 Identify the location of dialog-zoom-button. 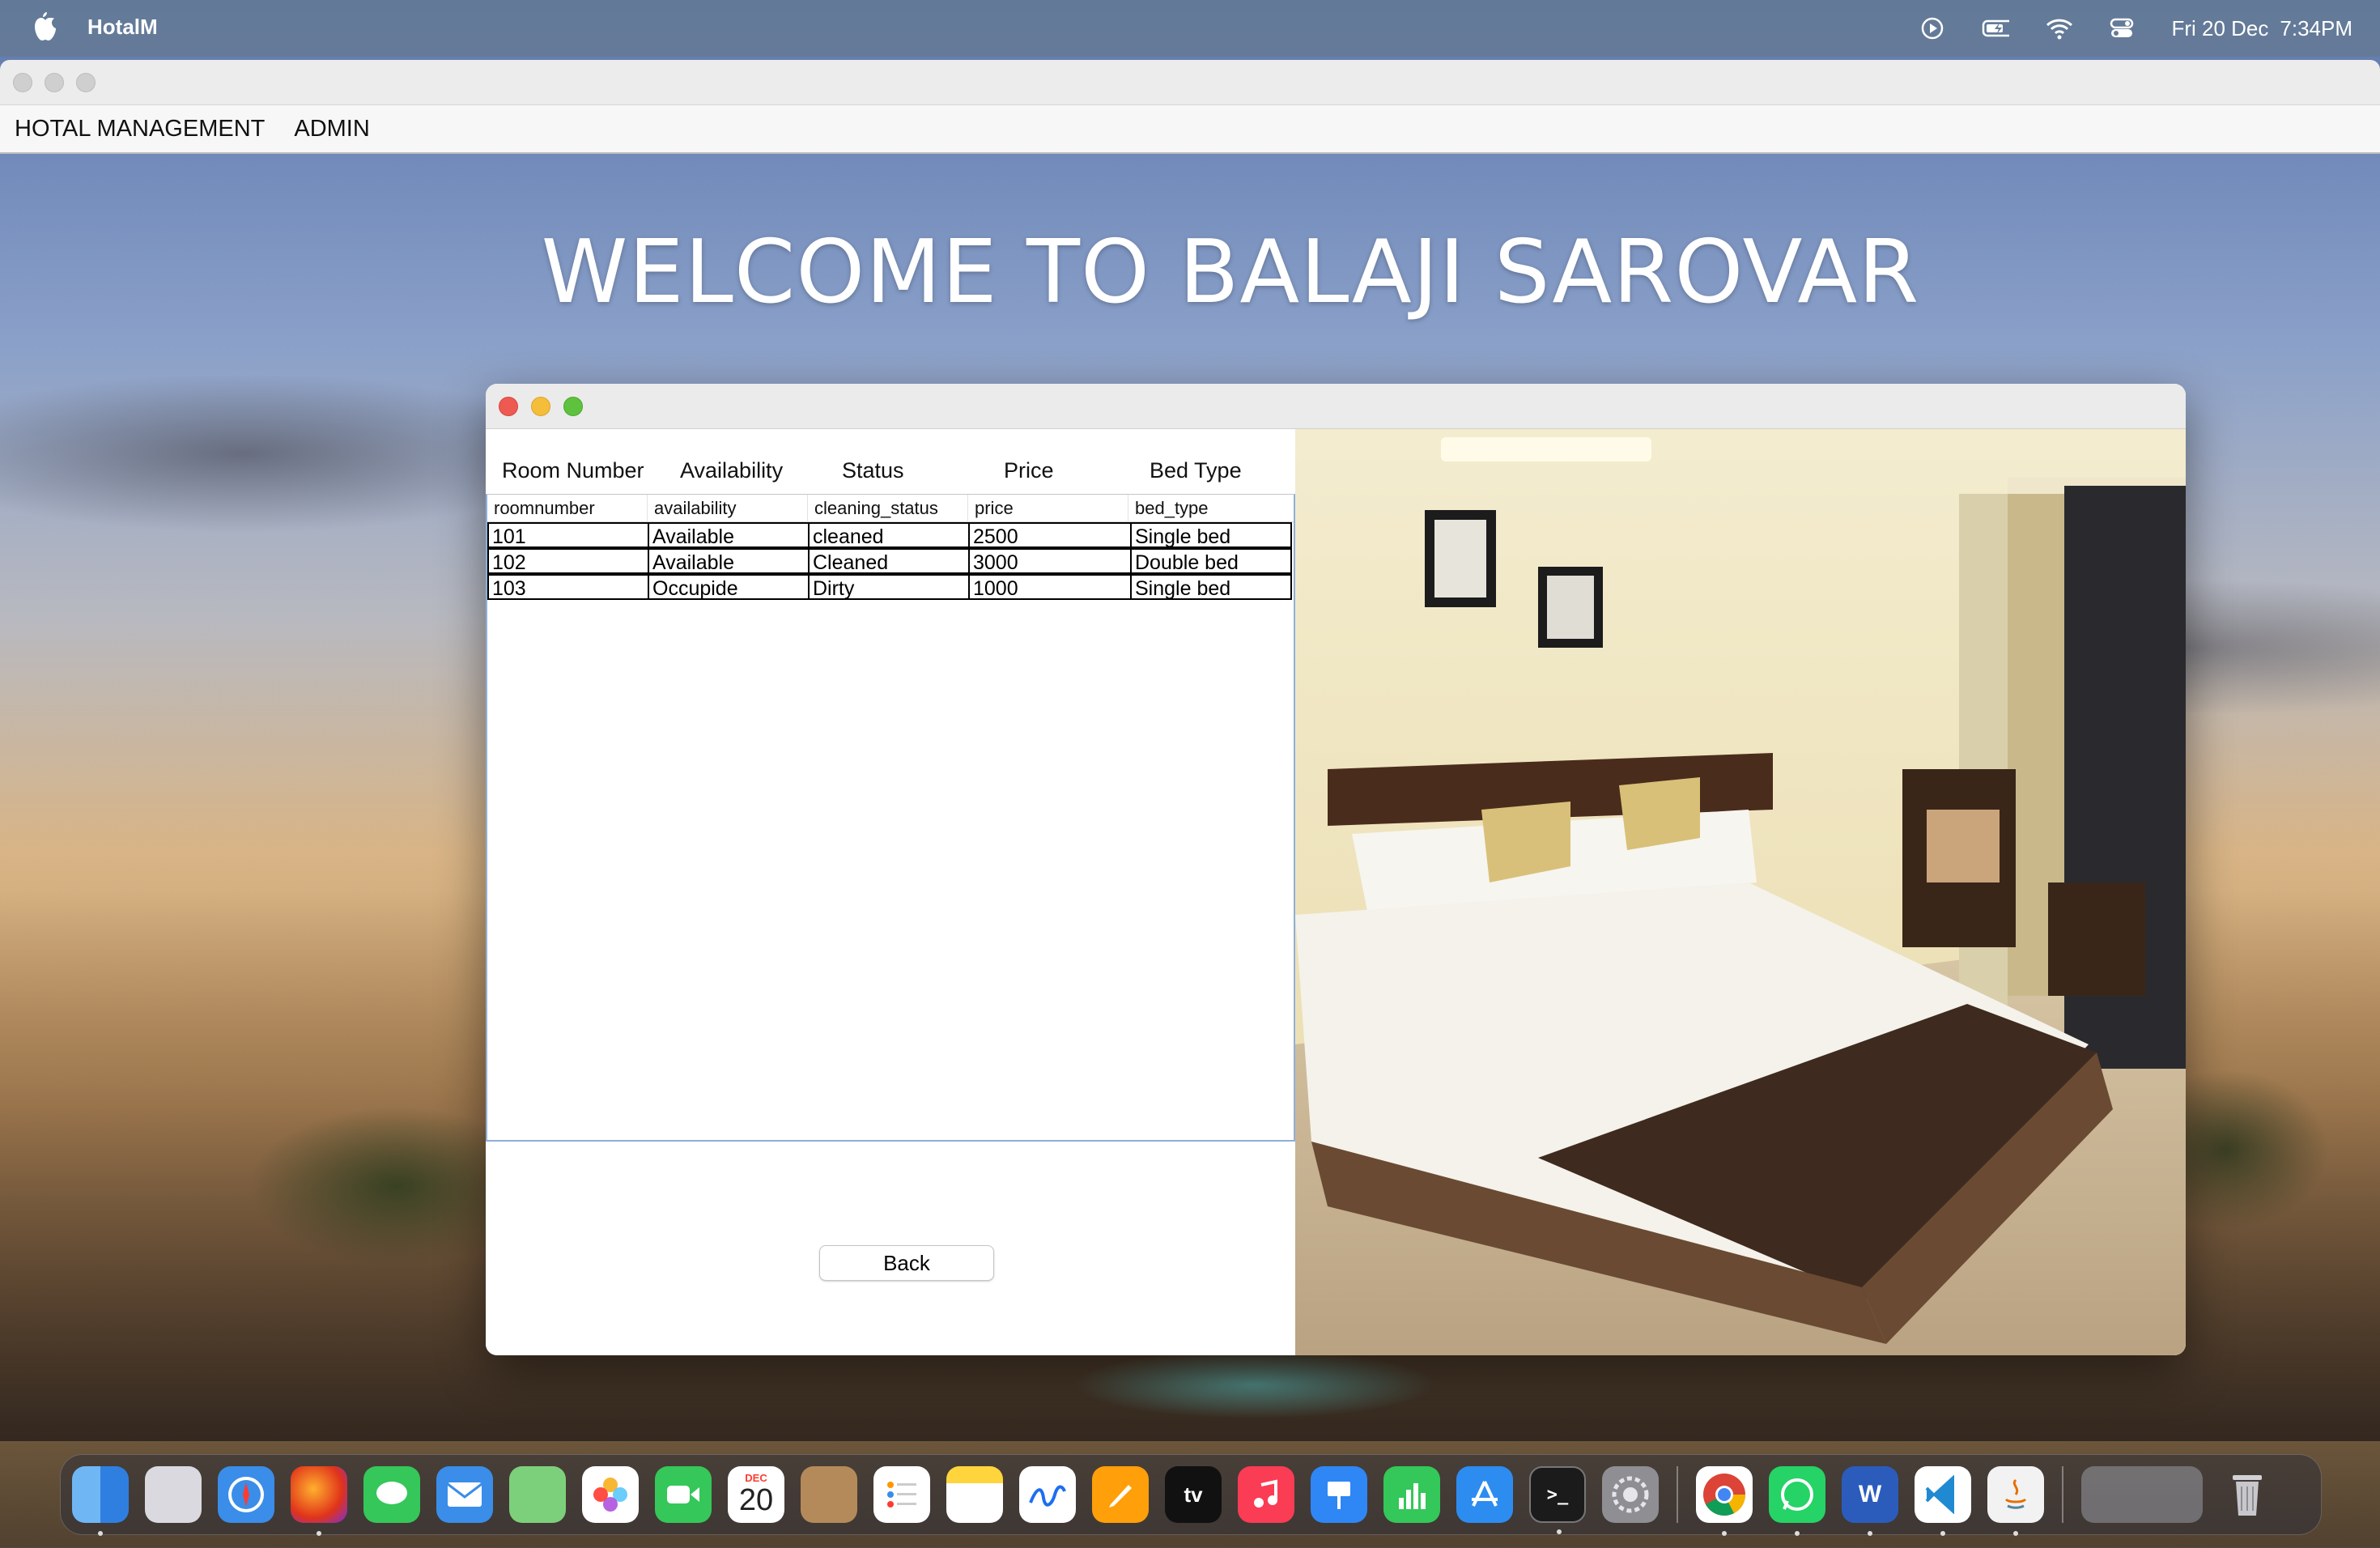
(573, 407).